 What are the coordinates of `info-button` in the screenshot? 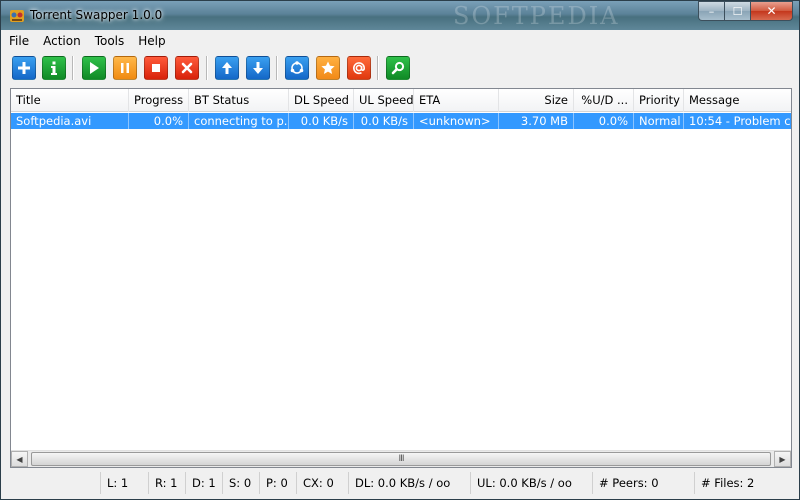 It's located at (54, 68).